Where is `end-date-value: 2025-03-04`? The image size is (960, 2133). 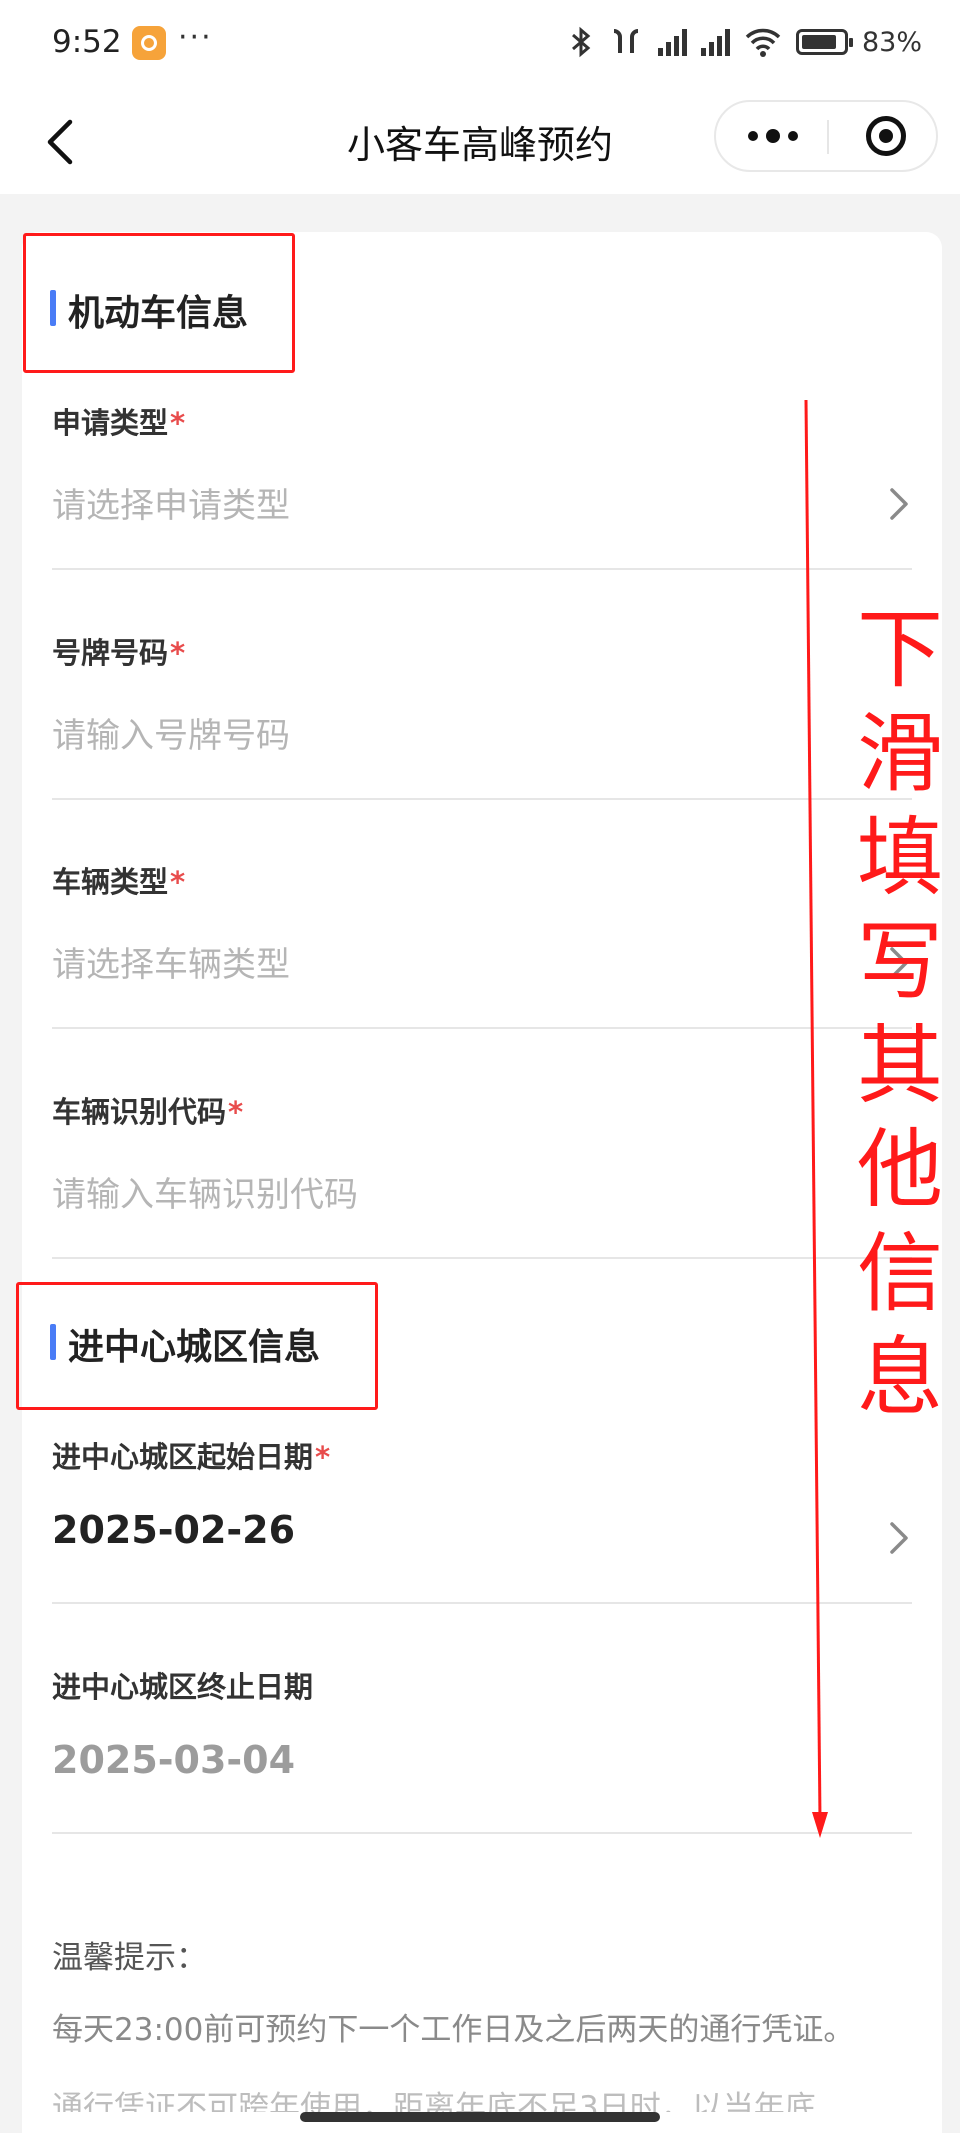
end-date-value: 2025-03-04 is located at coordinates (174, 1760).